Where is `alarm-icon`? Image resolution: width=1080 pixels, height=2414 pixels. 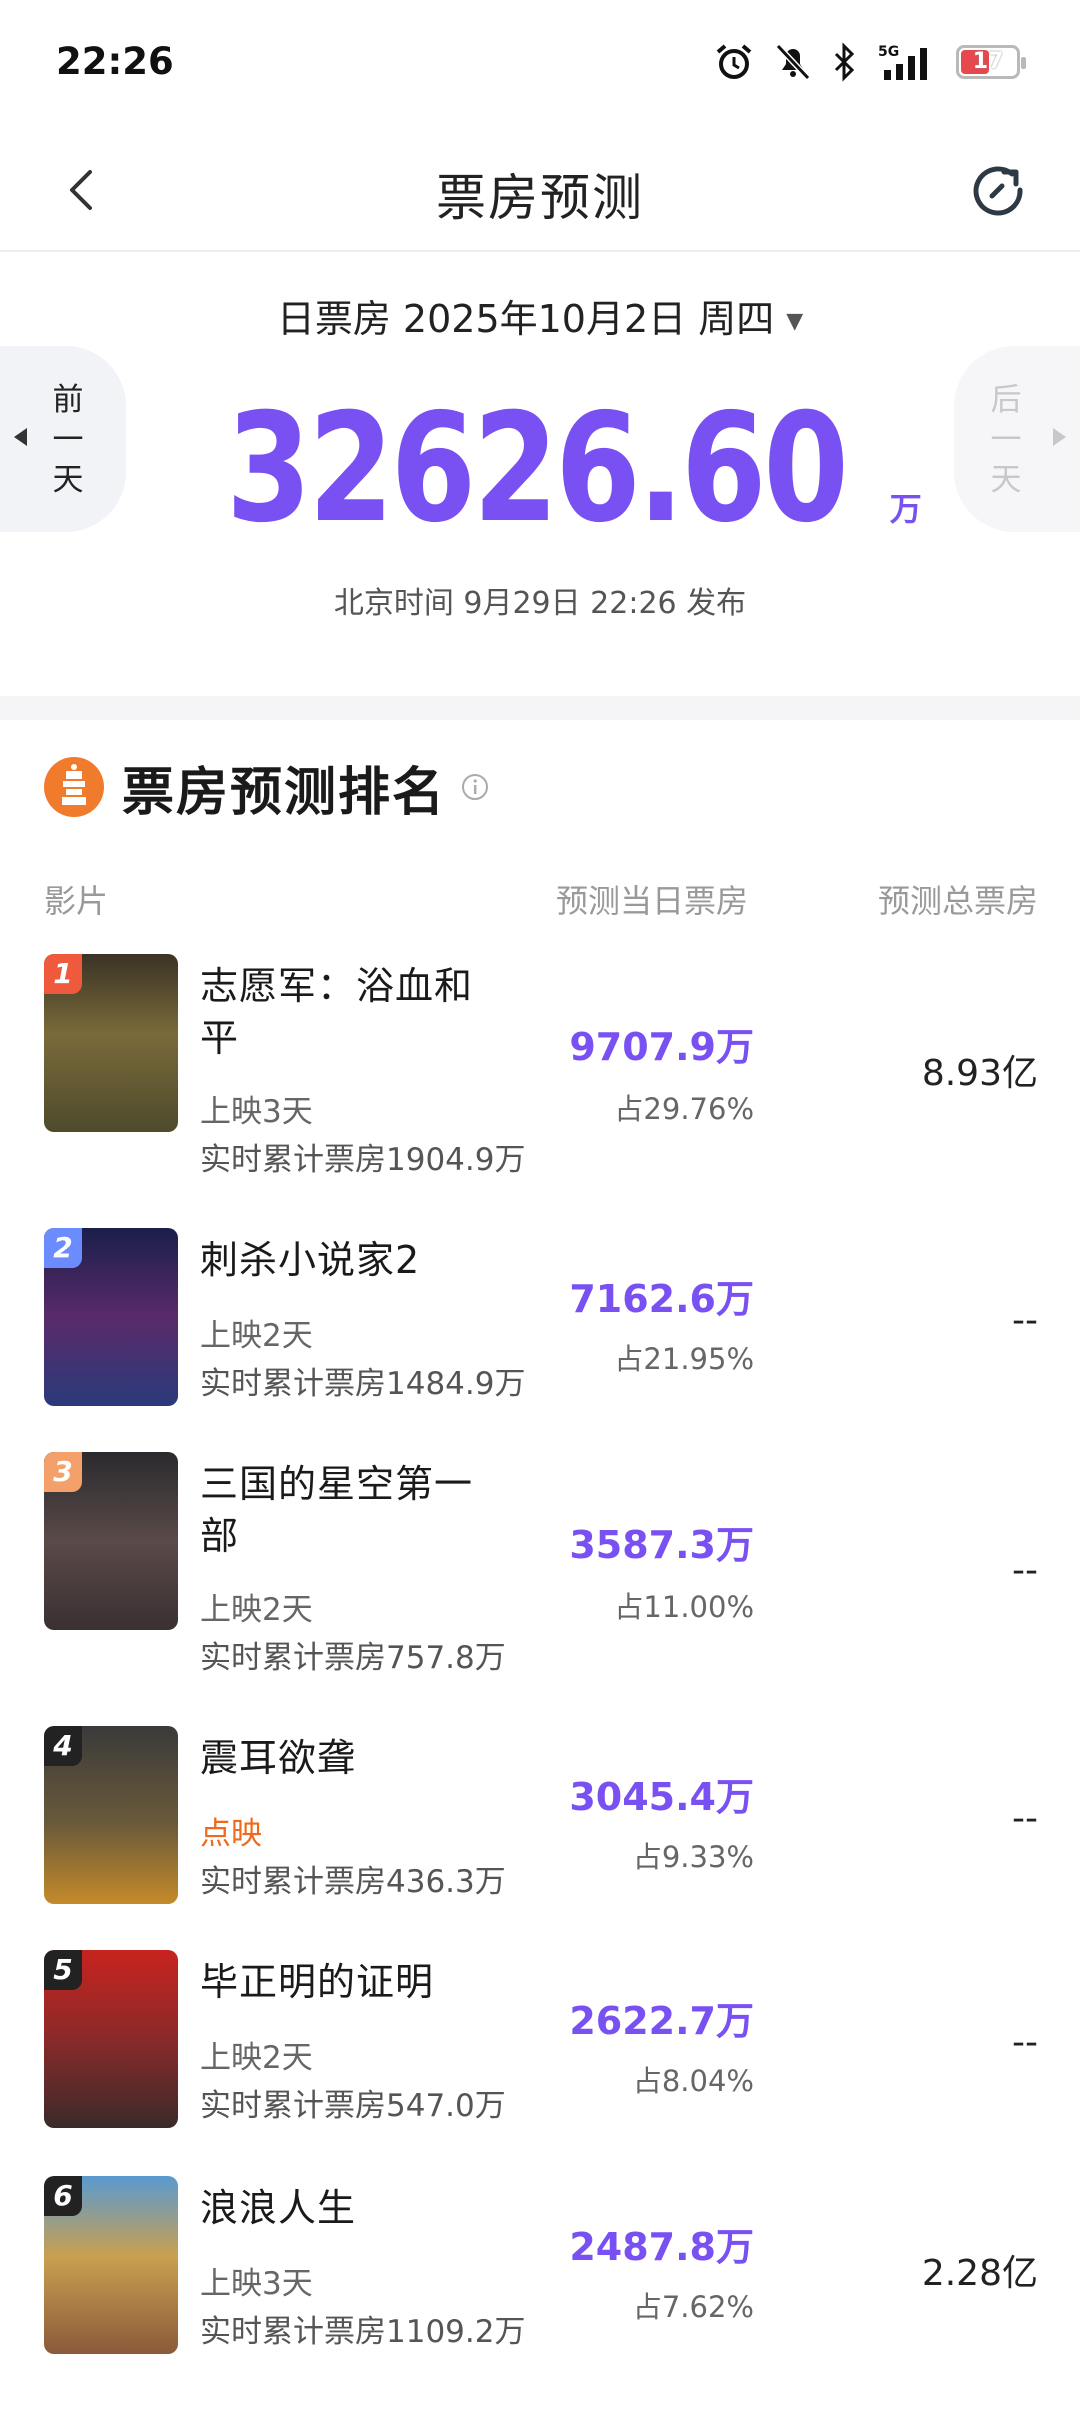
alarm-icon is located at coordinates (734, 62).